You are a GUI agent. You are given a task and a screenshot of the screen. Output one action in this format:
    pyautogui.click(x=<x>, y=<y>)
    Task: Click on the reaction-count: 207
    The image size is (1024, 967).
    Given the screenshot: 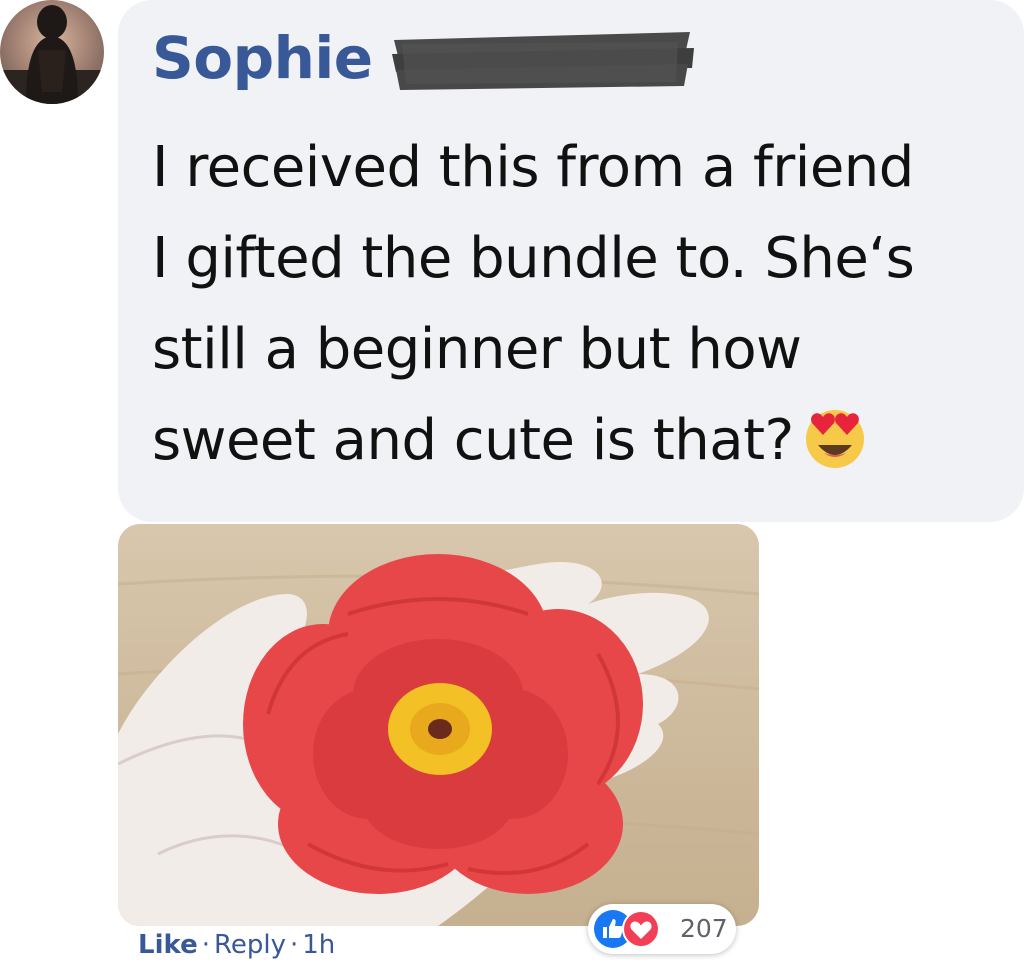 What is the action you would take?
    pyautogui.click(x=704, y=928)
    